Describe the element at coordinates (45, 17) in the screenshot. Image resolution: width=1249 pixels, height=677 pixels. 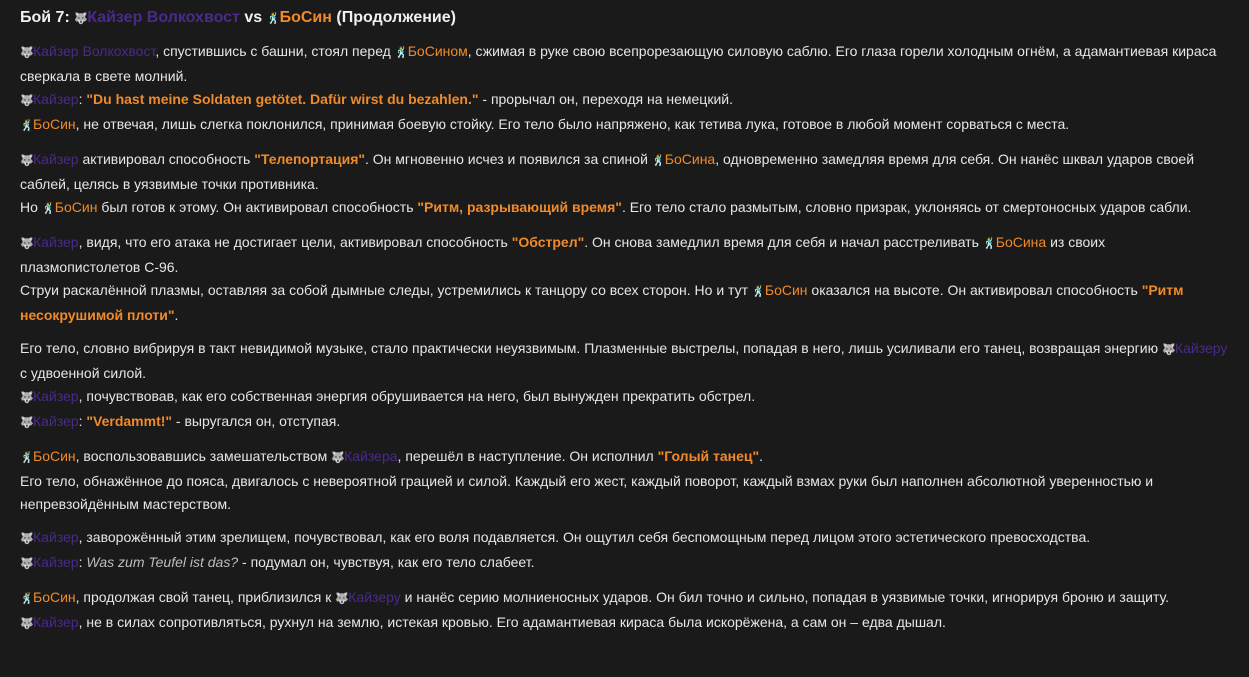
I see `title-prefix: Бой 7:` at that location.